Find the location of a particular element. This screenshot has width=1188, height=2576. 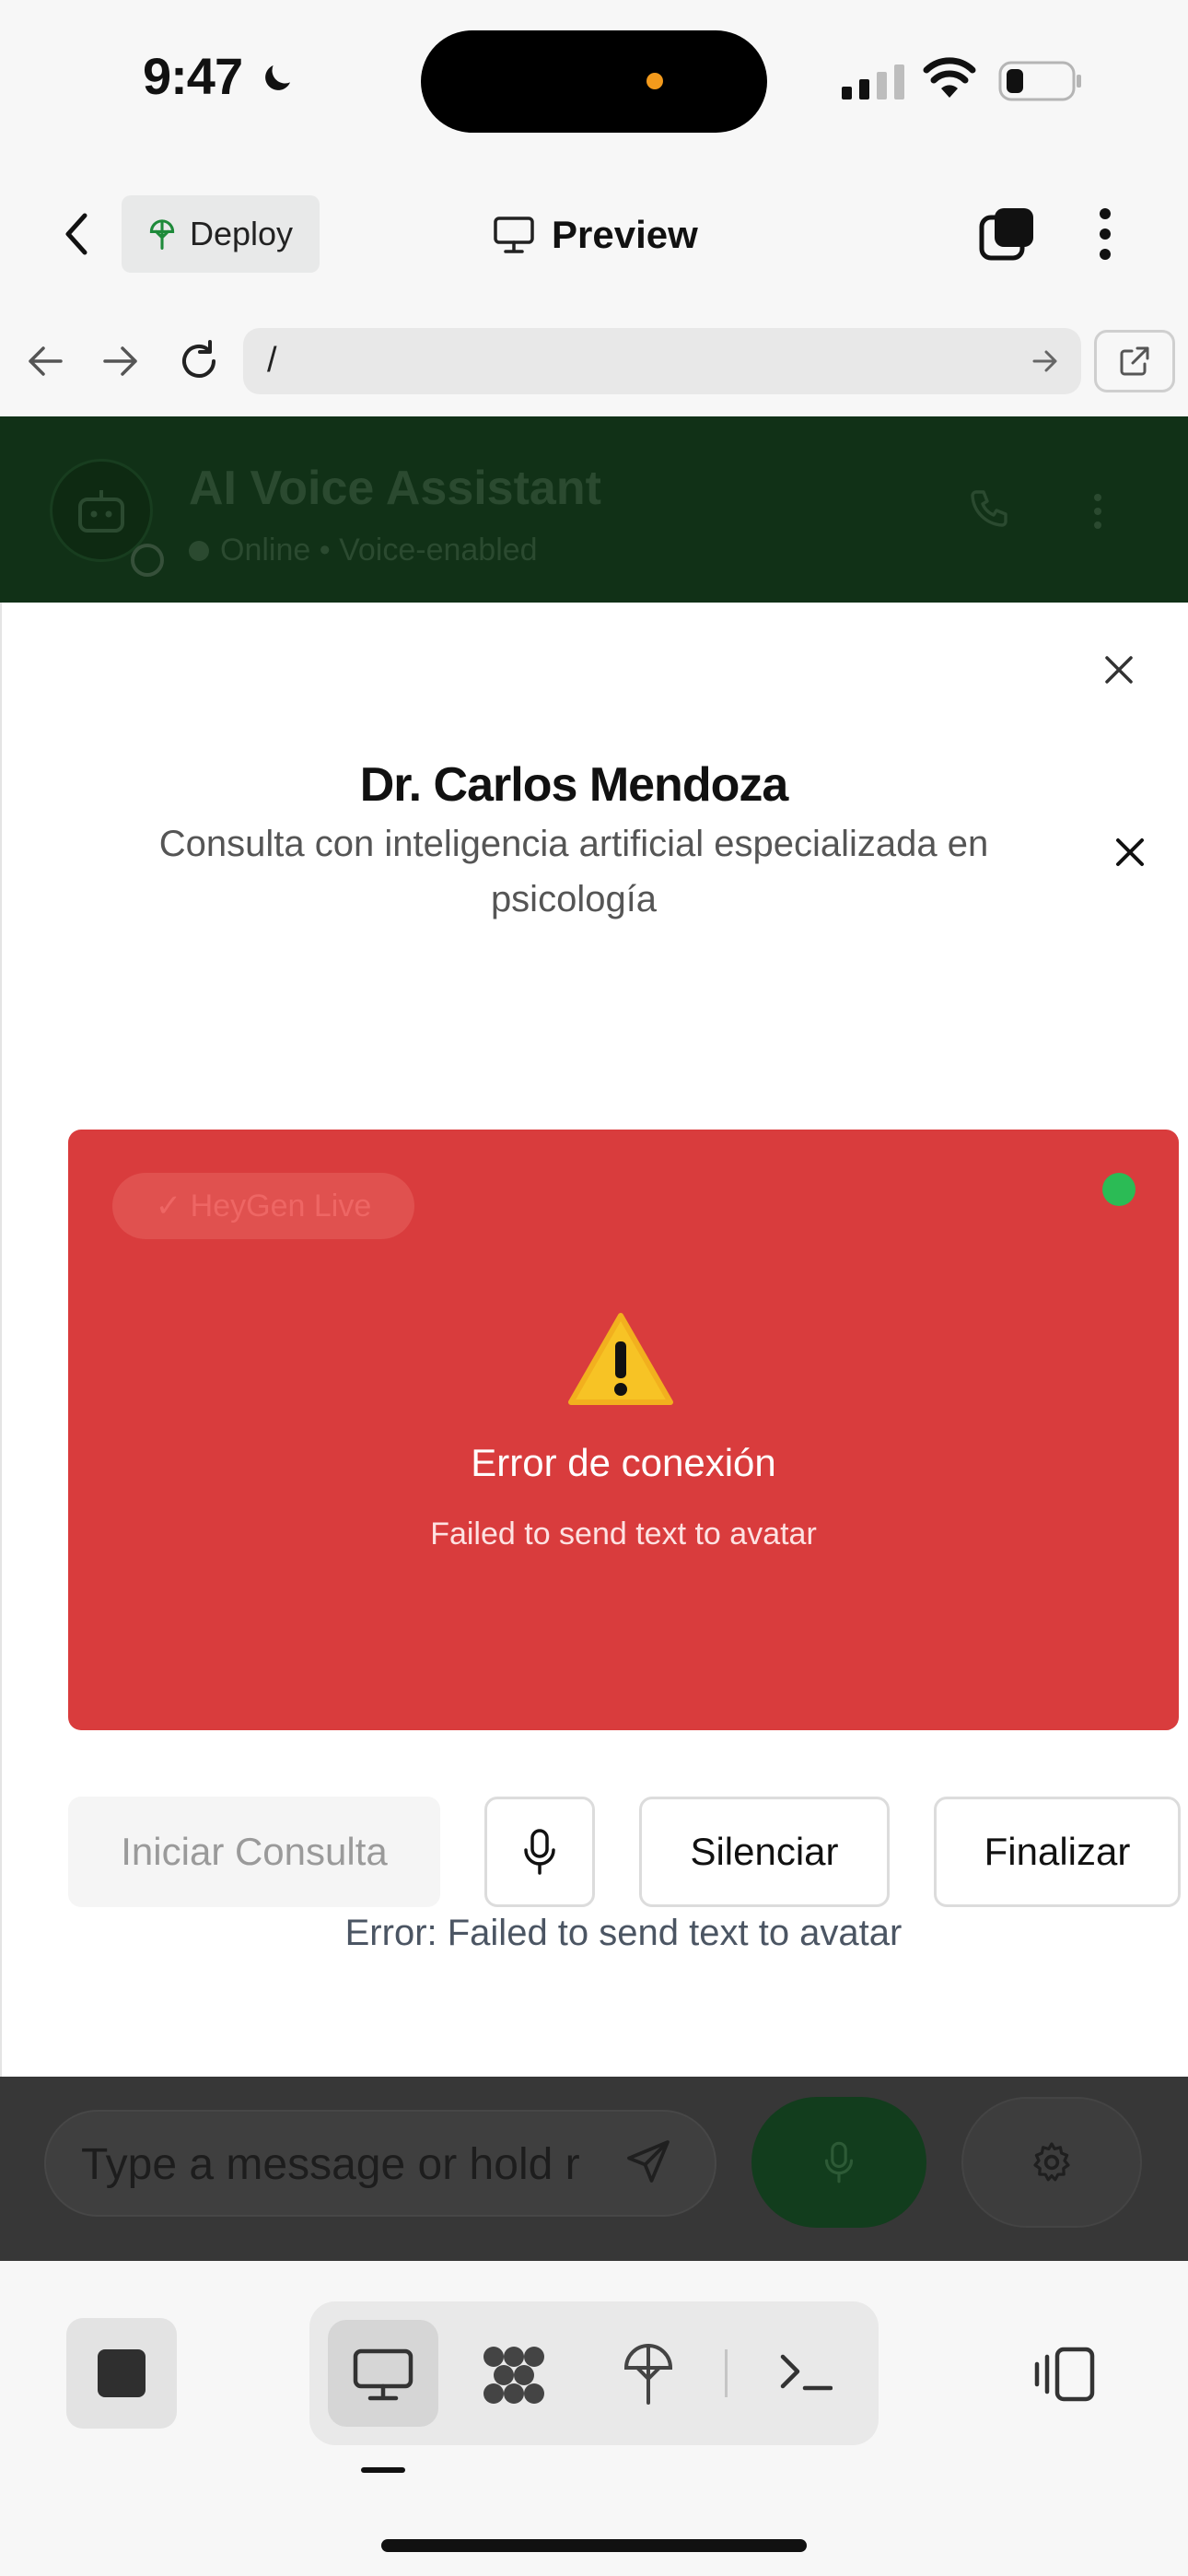

error-message: Failed to send text to avatar is located at coordinates (623, 1533).